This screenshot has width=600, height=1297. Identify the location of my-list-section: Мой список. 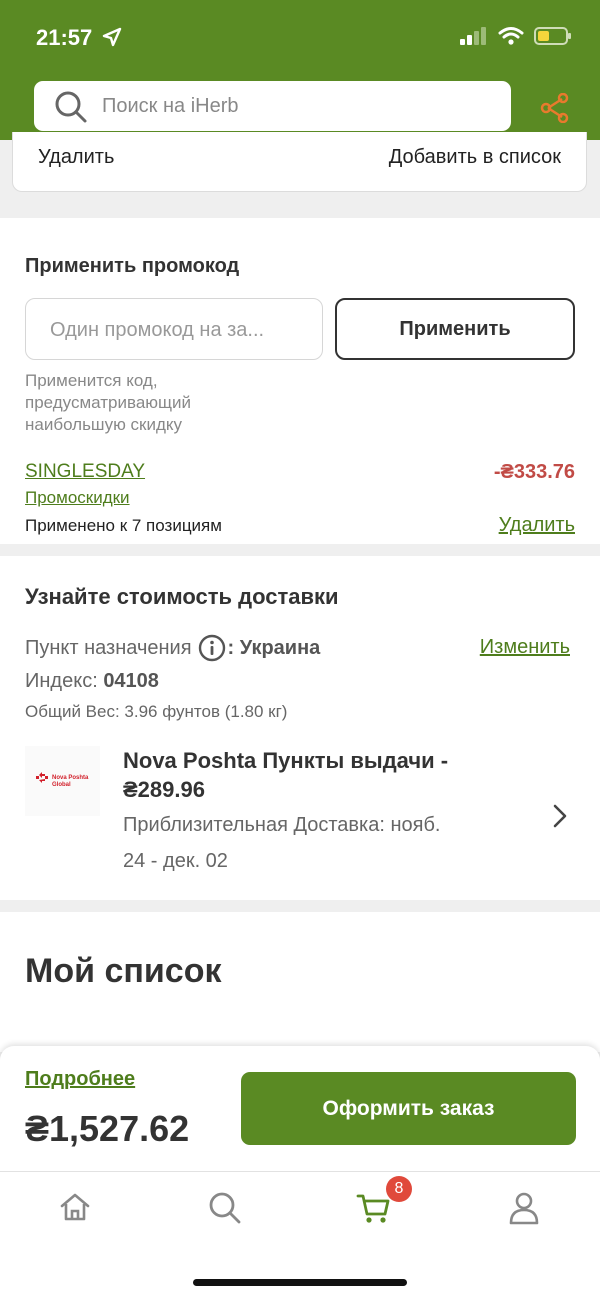
(300, 984).